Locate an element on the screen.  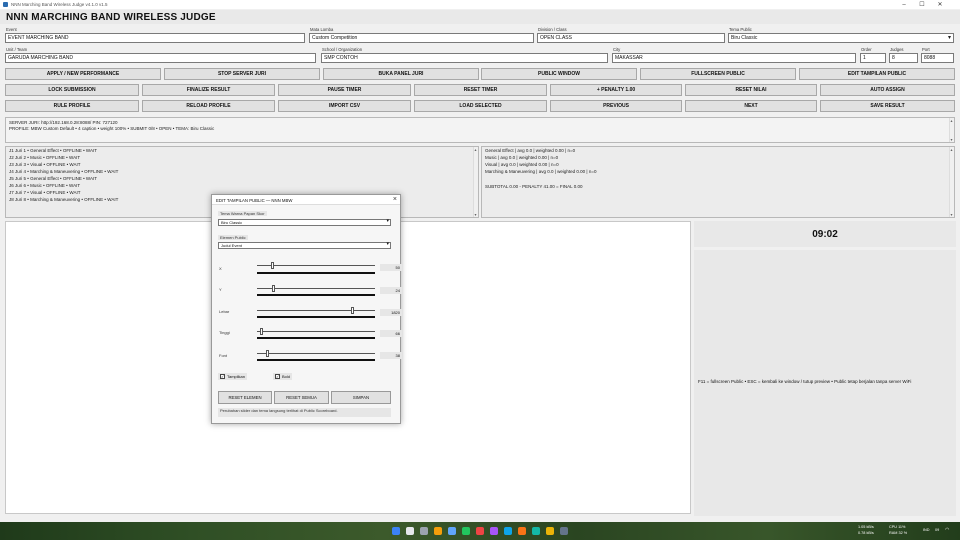
previous-button: PREVIOUS is located at coordinates (616, 106).